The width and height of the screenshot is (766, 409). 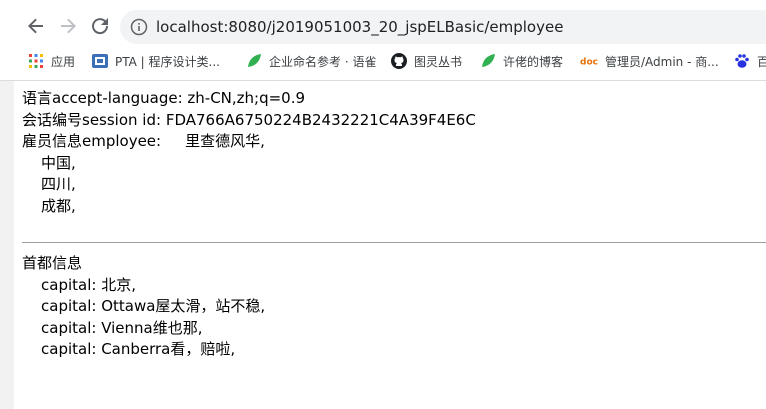 I want to click on bookmark-label: 企业命名参考 · 语雀, so click(x=323, y=61).